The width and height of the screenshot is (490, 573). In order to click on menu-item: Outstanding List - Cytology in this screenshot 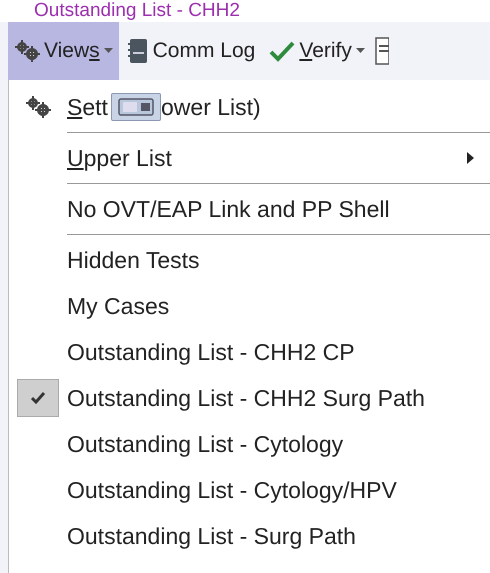, I will do `click(249, 444)`.